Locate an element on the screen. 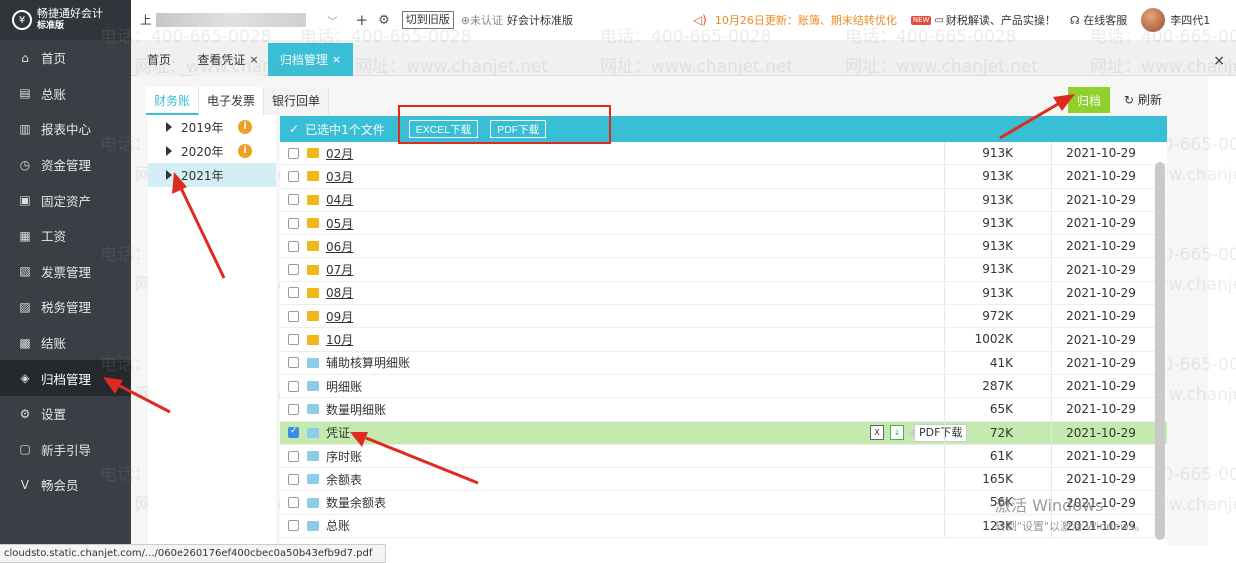  table-row: 10月 1002K 2021-10-29 is located at coordinates (723, 340).